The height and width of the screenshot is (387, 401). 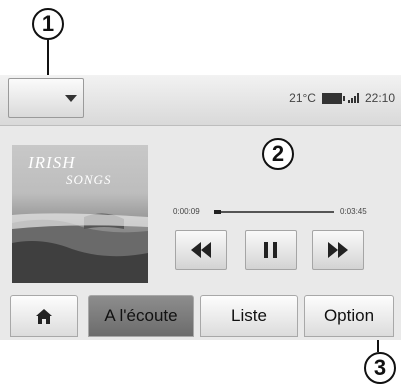 What do you see at coordinates (302, 98) in the screenshot?
I see `temperature: 21°C` at bounding box center [302, 98].